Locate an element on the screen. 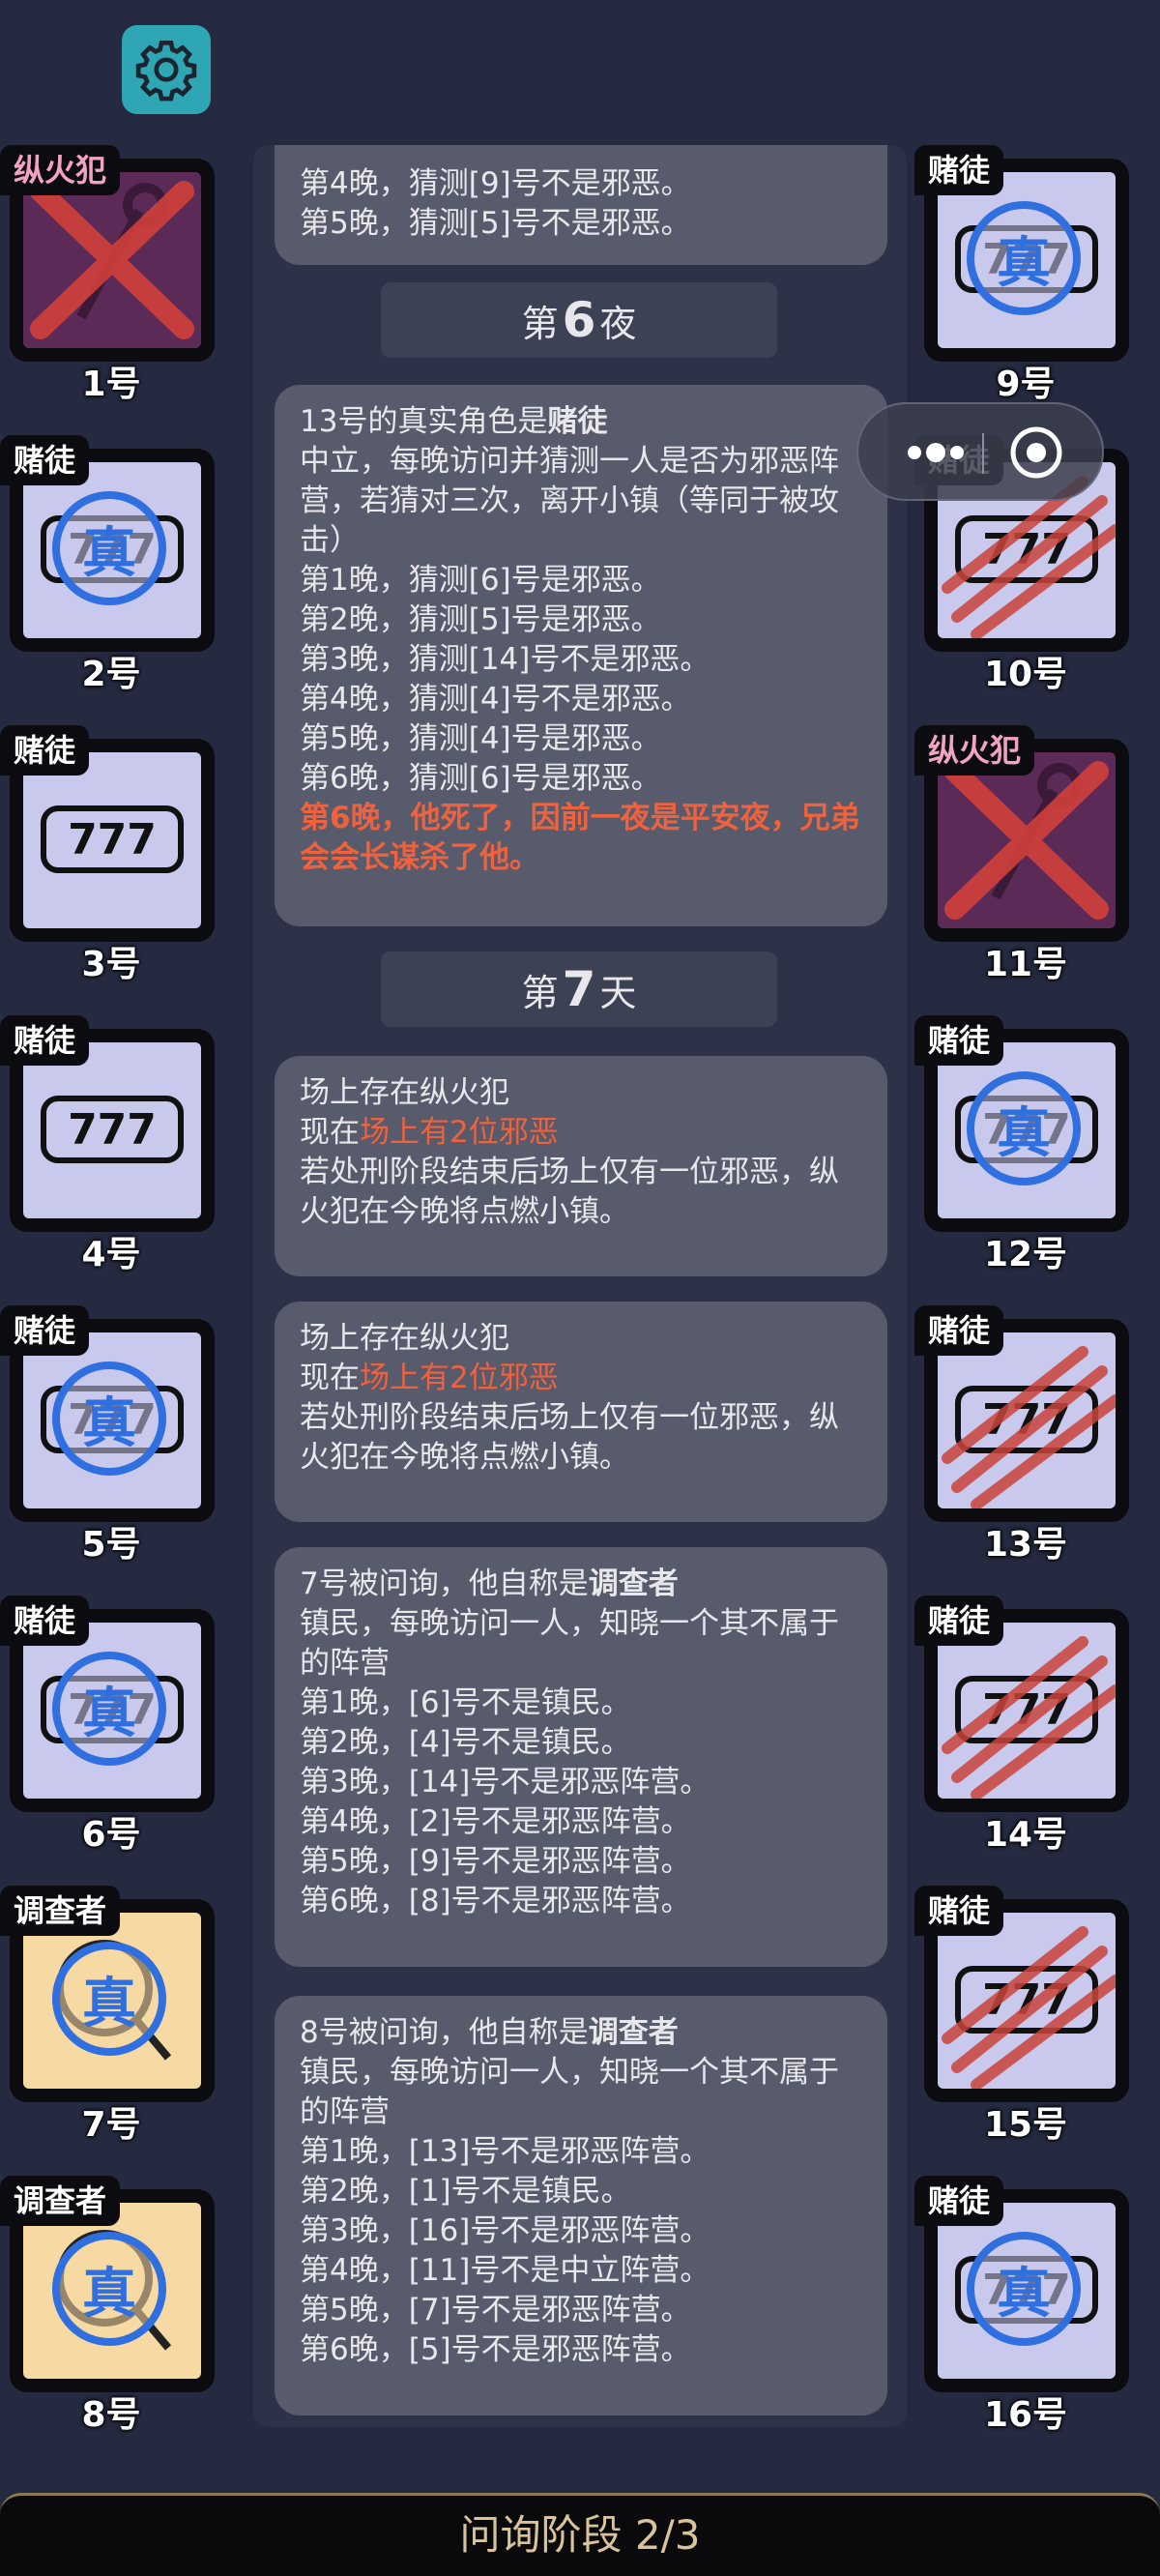  role-name: 赌徒 is located at coordinates (578, 421).